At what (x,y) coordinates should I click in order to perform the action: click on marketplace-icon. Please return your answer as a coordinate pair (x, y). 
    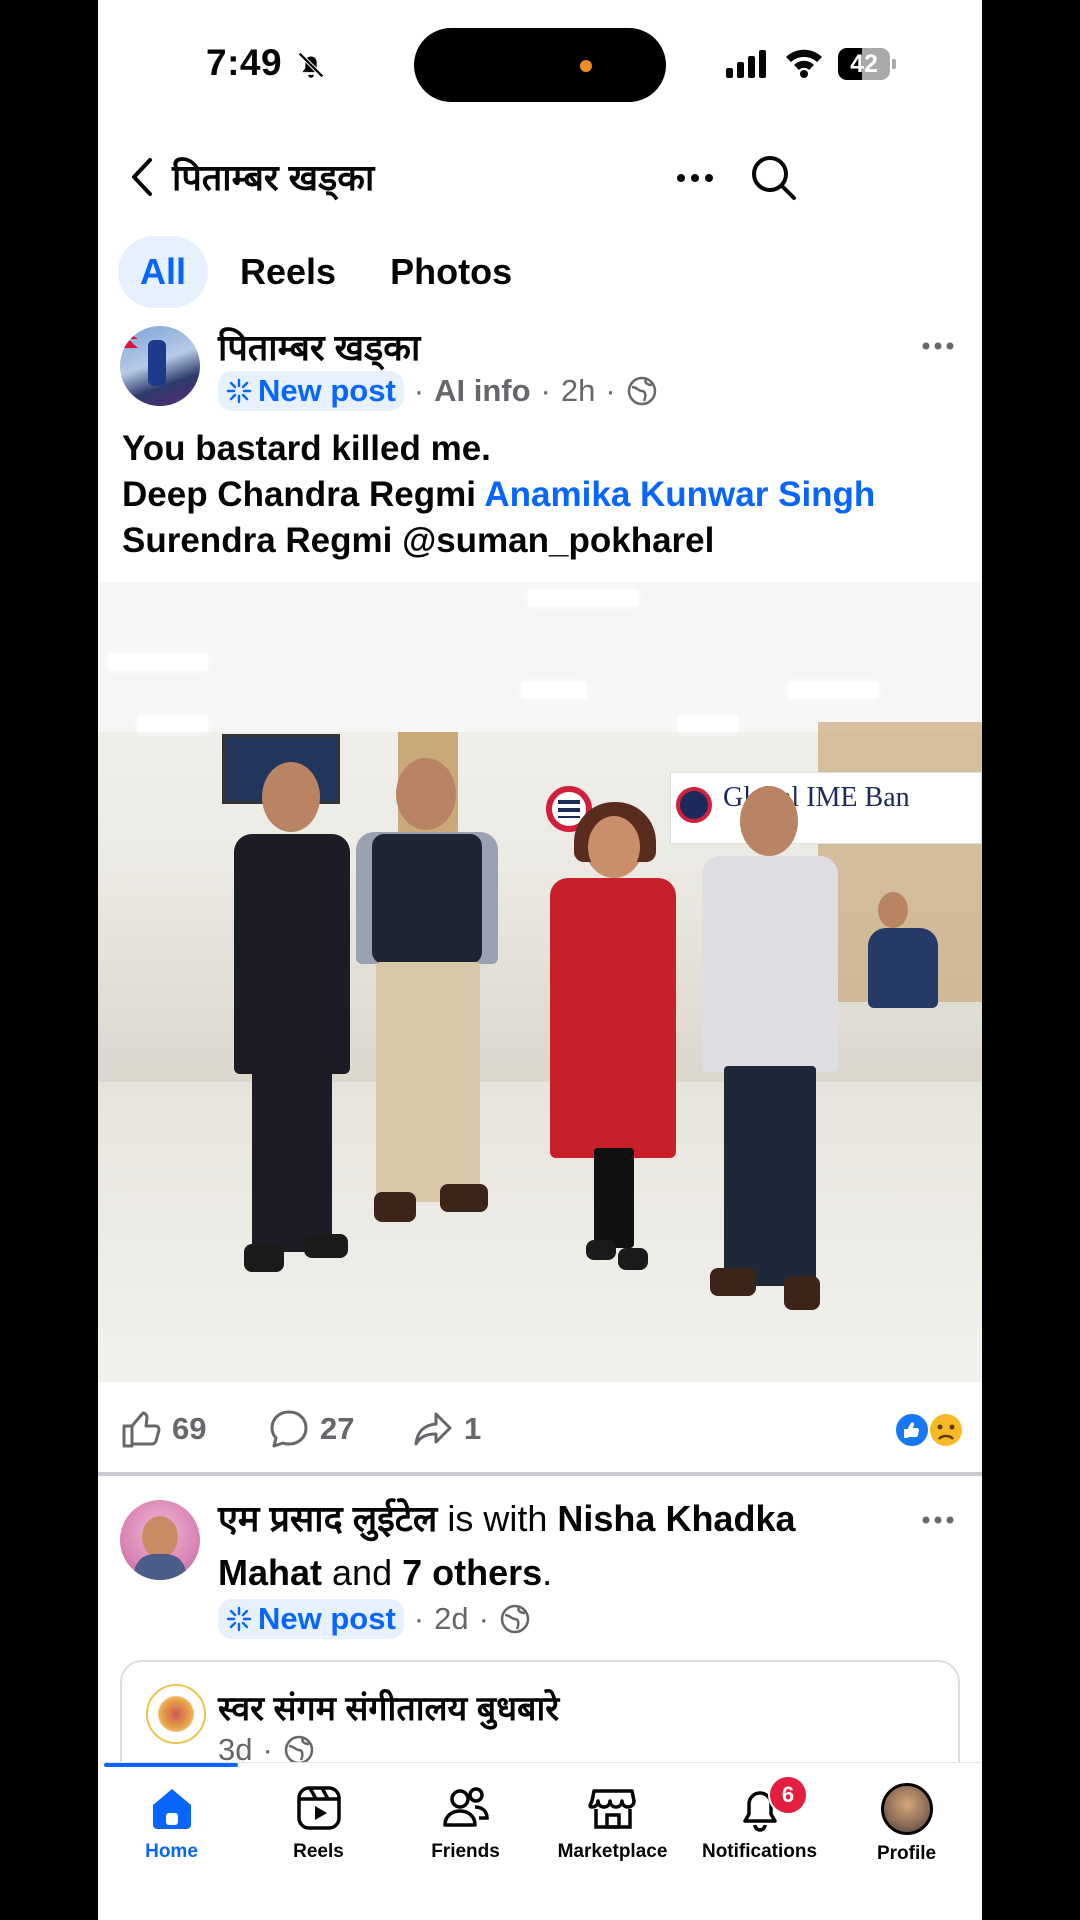
    Looking at the image, I should click on (611, 1809).